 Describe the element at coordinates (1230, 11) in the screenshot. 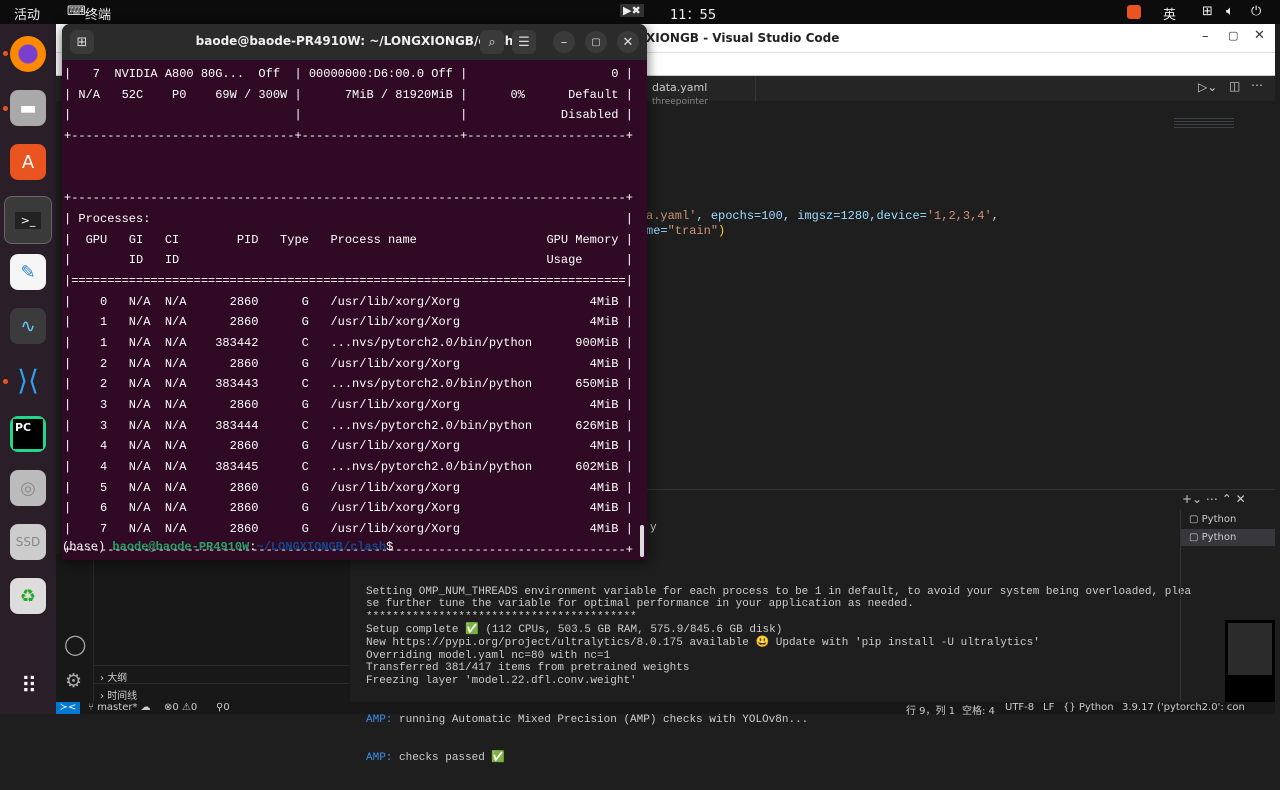

I see `volume-icon: 🔈︎` at that location.